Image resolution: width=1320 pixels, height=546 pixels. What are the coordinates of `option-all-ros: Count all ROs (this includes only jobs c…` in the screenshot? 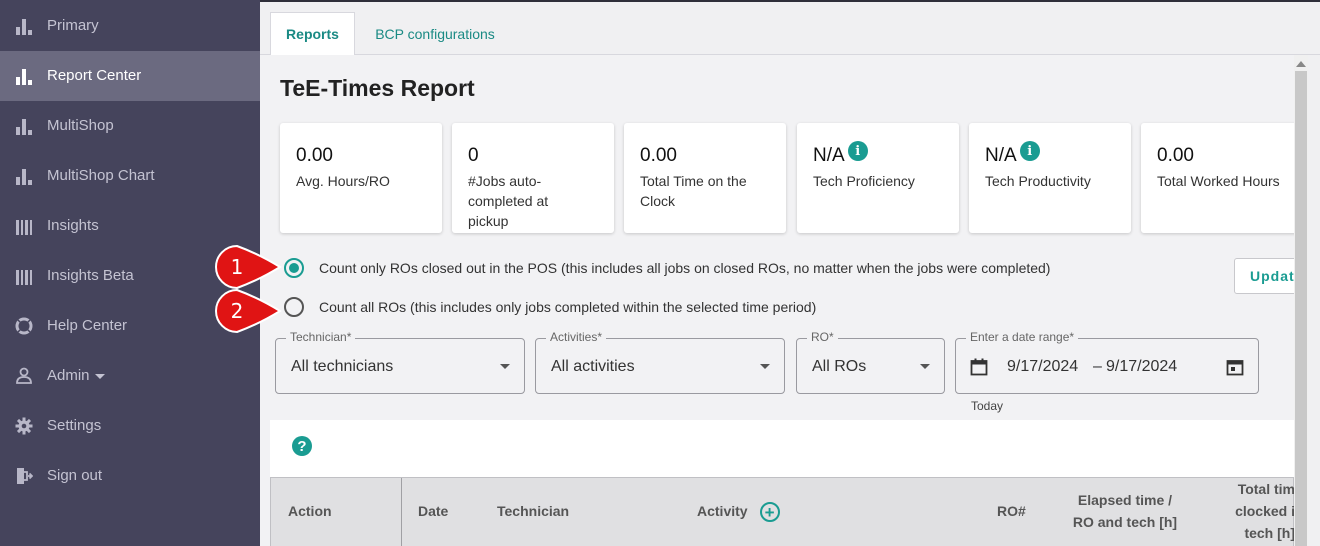 It's located at (550, 307).